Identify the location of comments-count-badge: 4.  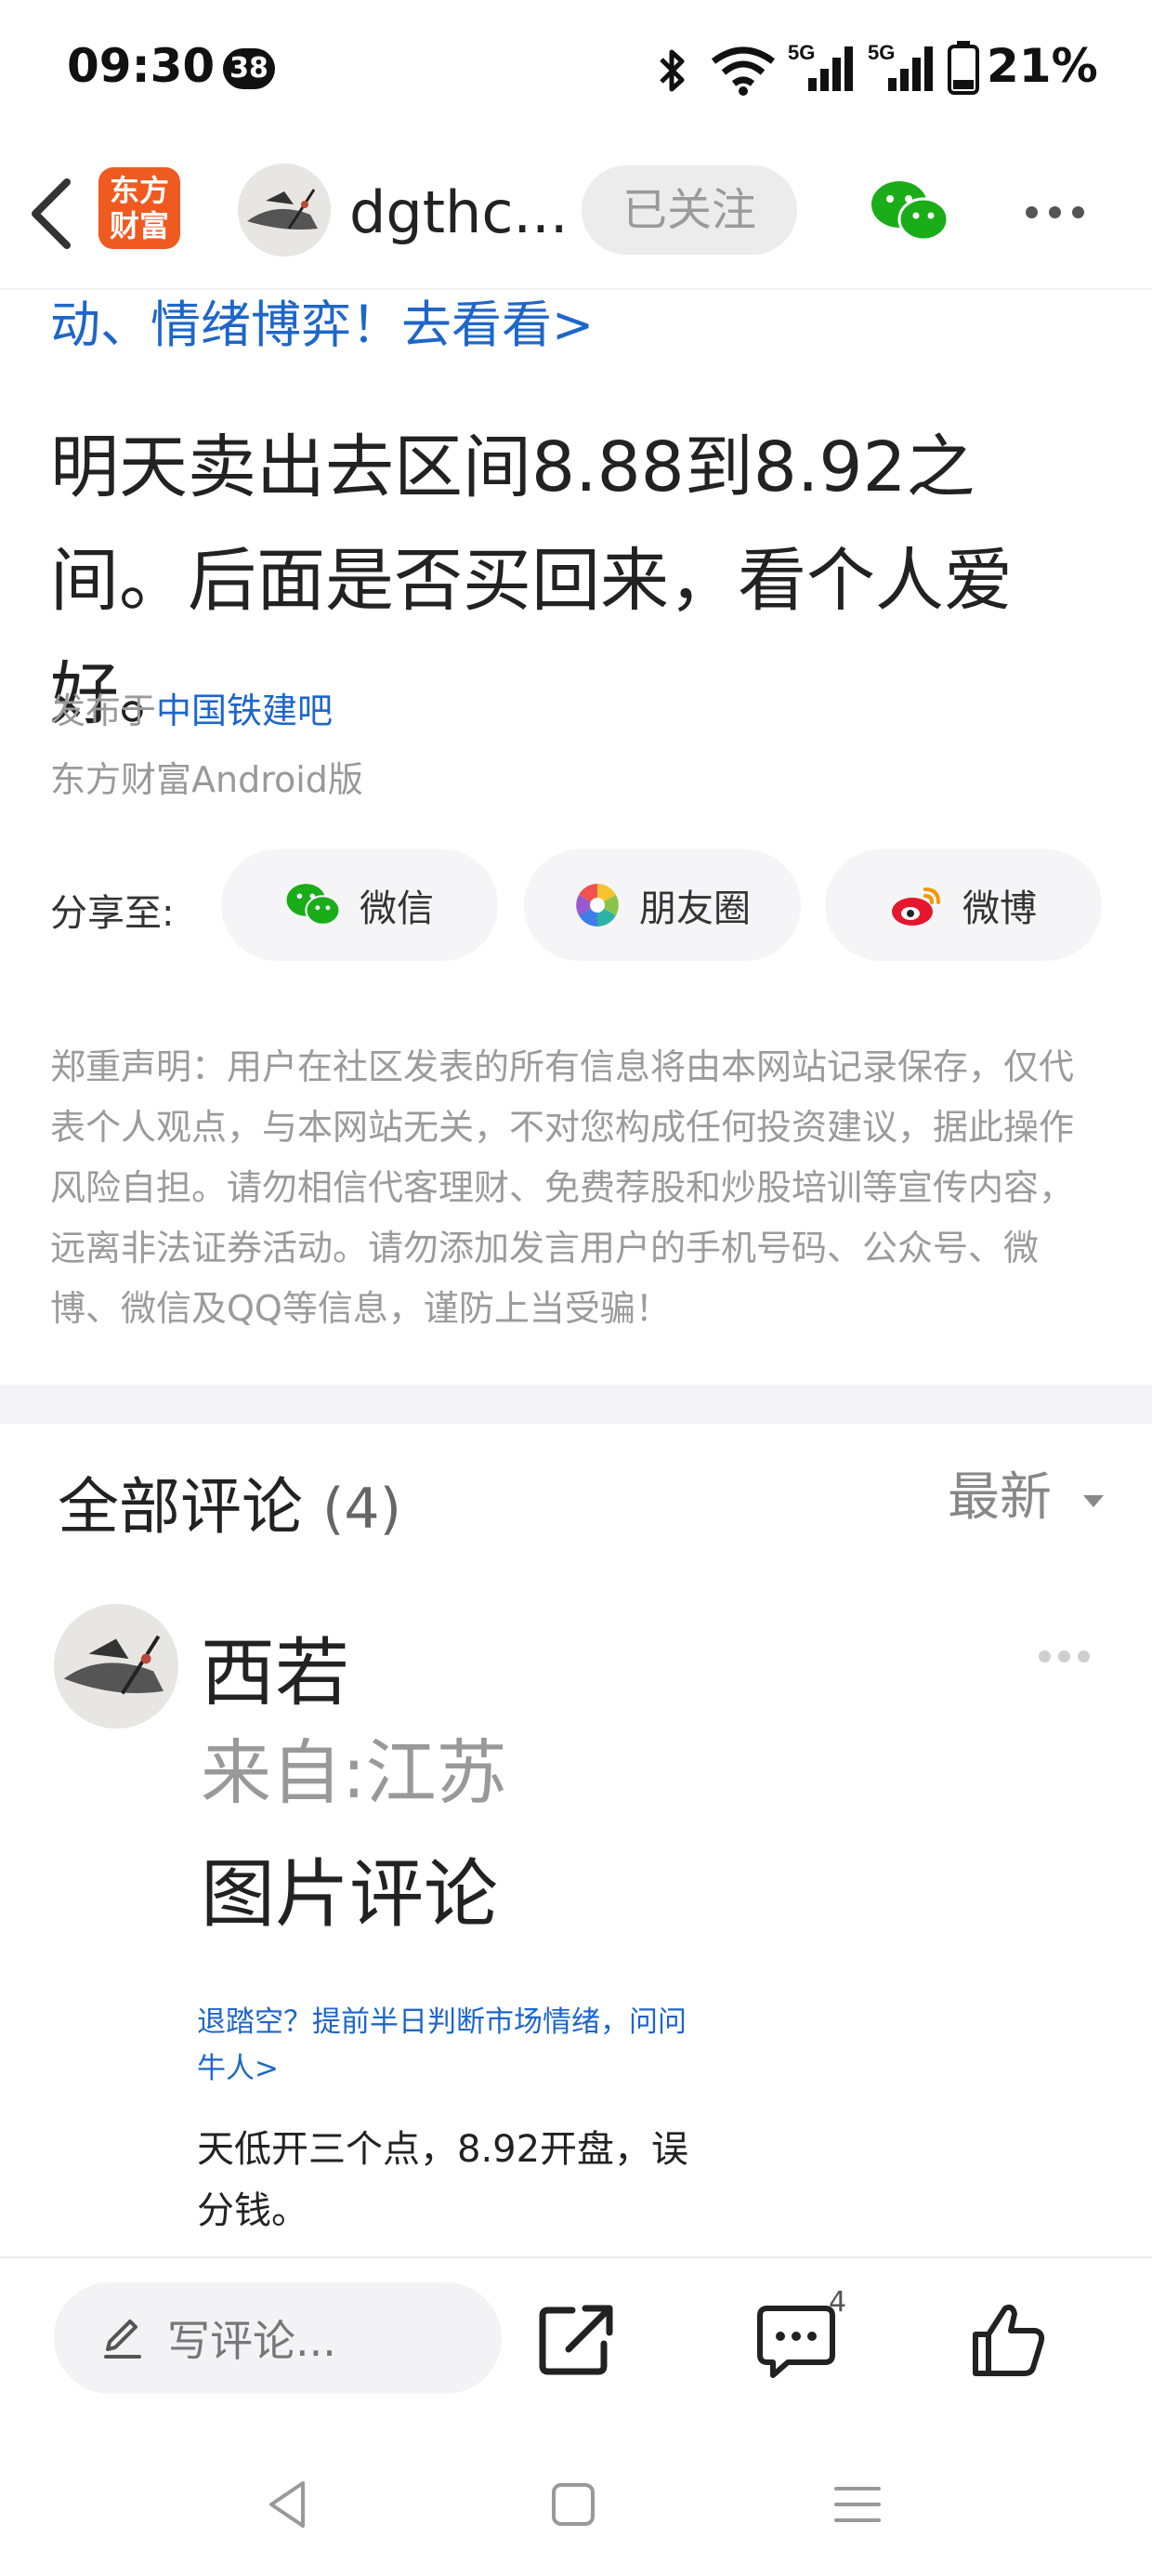
(838, 2302).